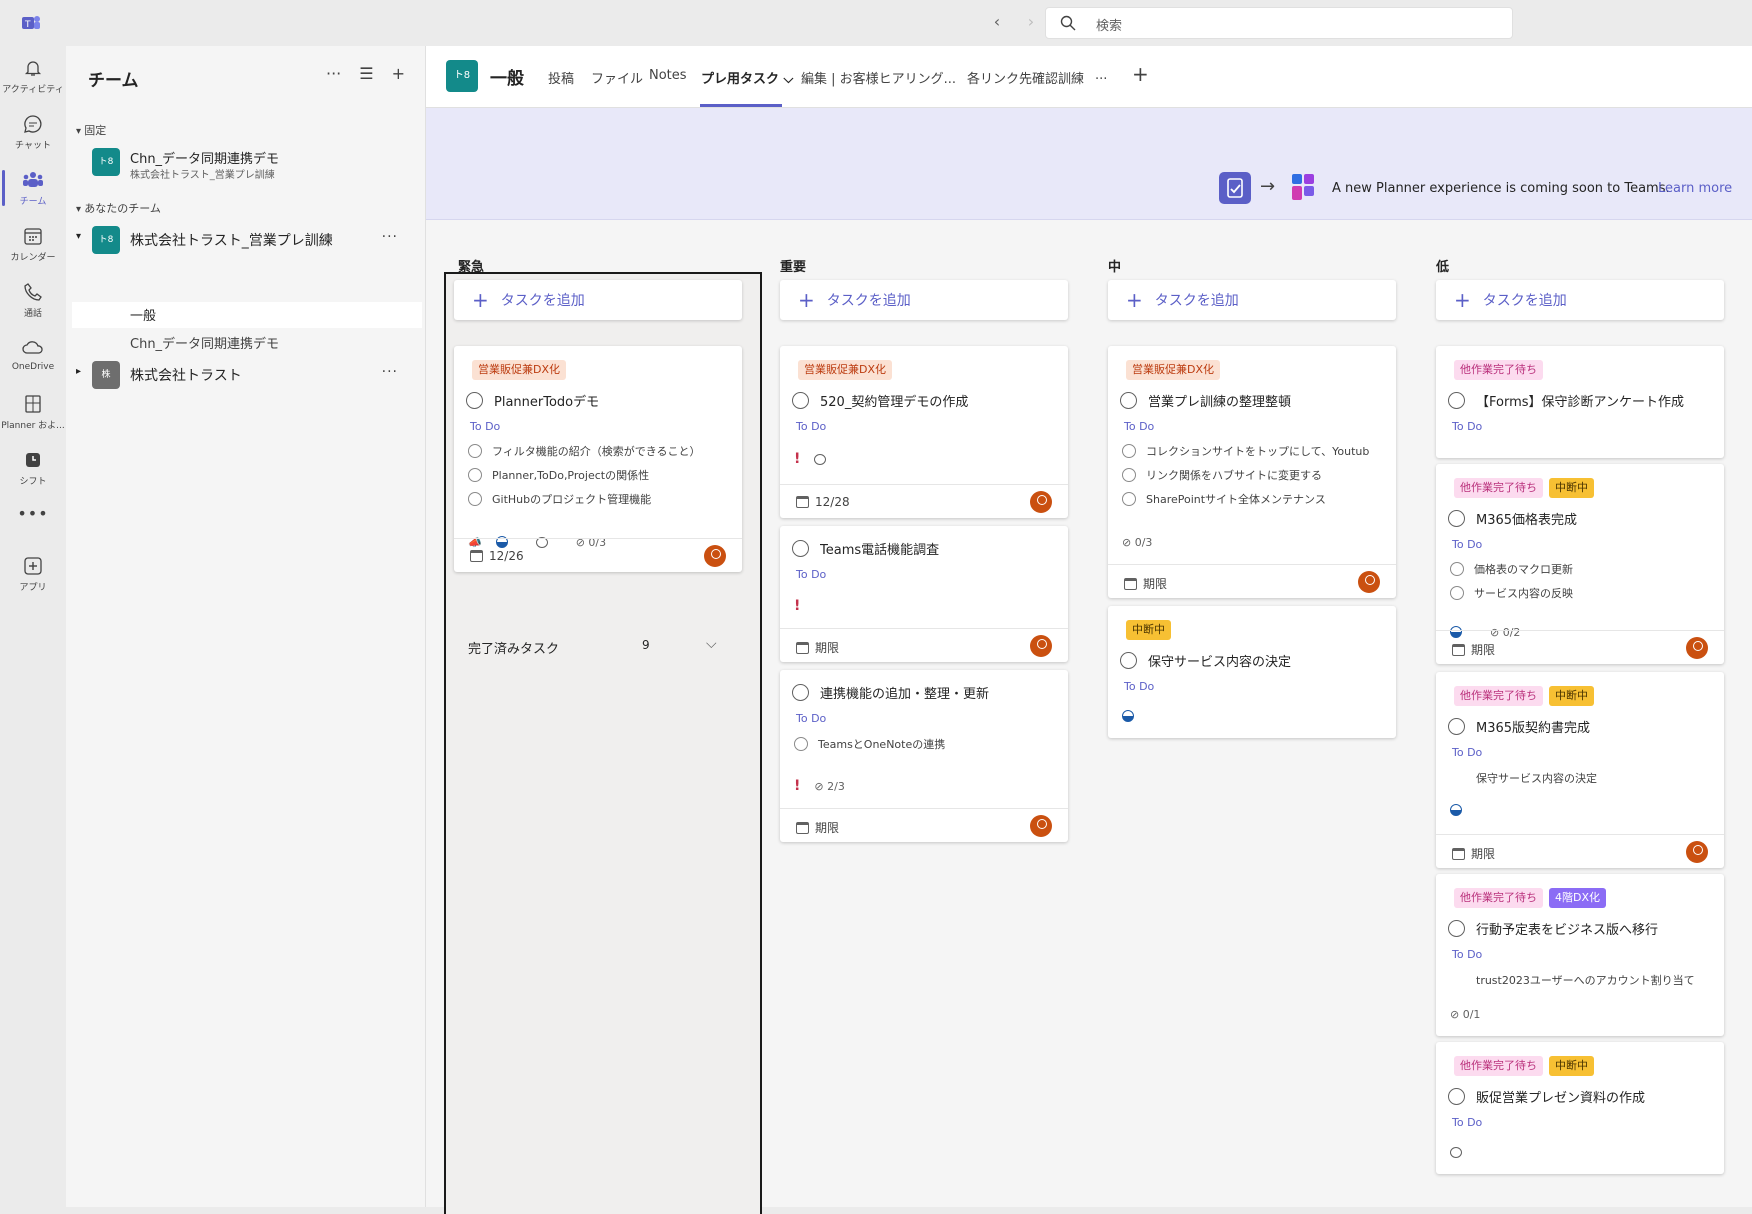 Image resolution: width=1752 pixels, height=1214 pixels. What do you see at coordinates (33, 76) in the screenshot?
I see `rail-activity: アクティビティ` at bounding box center [33, 76].